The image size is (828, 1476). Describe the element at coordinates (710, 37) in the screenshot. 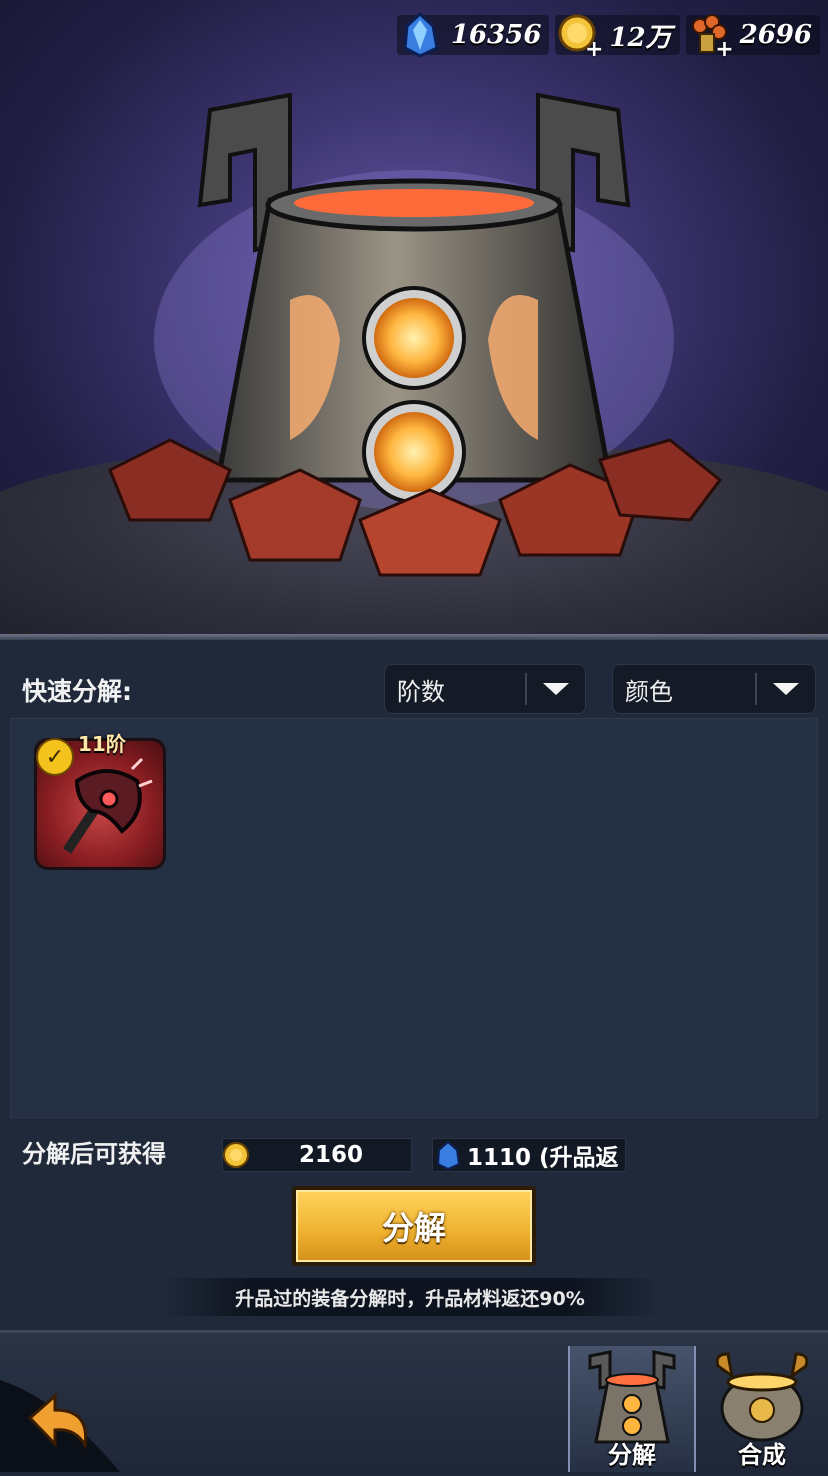

I see `bundle-icon: +` at that location.